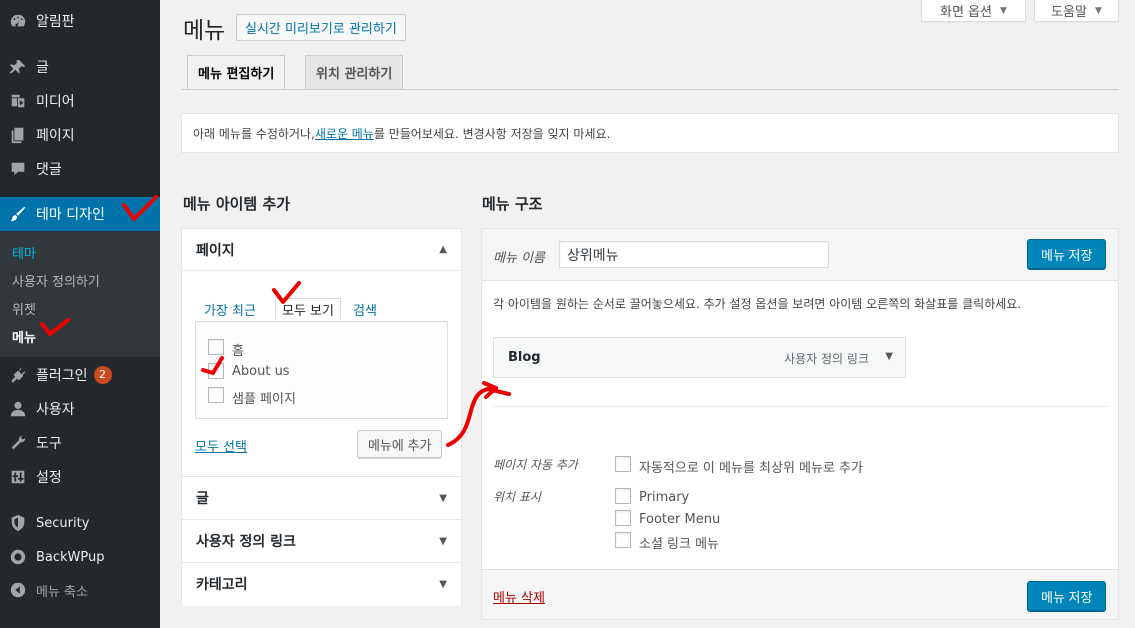  I want to click on pin-icon, so click(18, 67).